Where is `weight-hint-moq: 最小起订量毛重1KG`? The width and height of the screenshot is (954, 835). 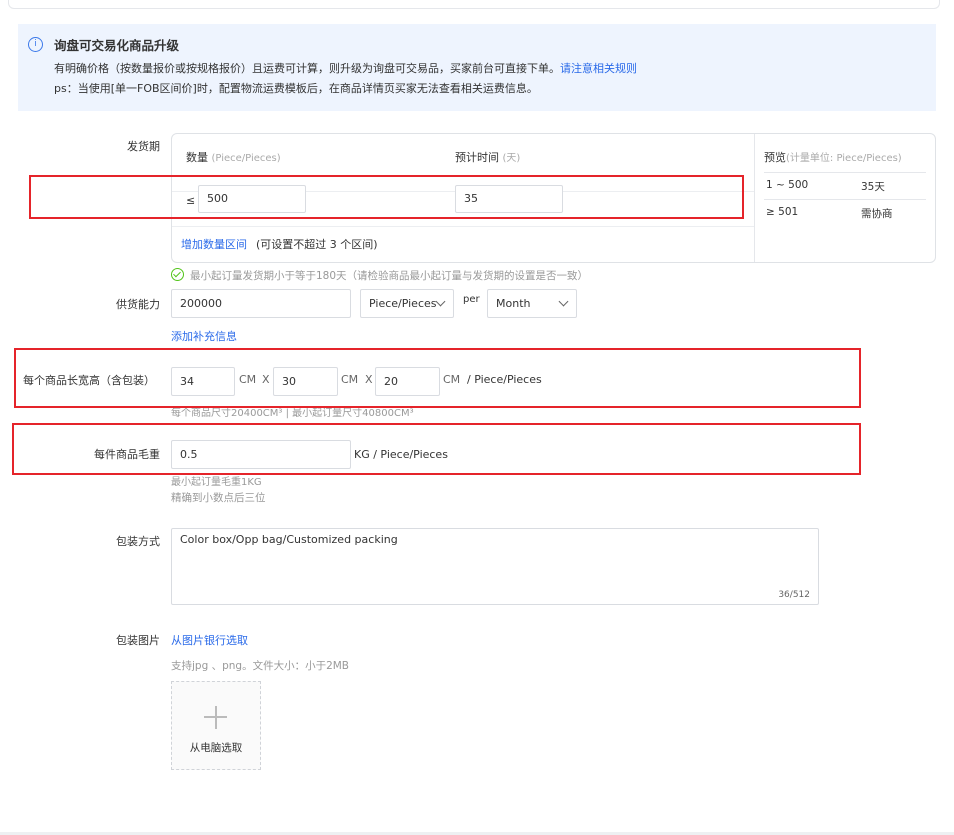
weight-hint-moq: 最小起订量毛重1KG is located at coordinates (216, 482).